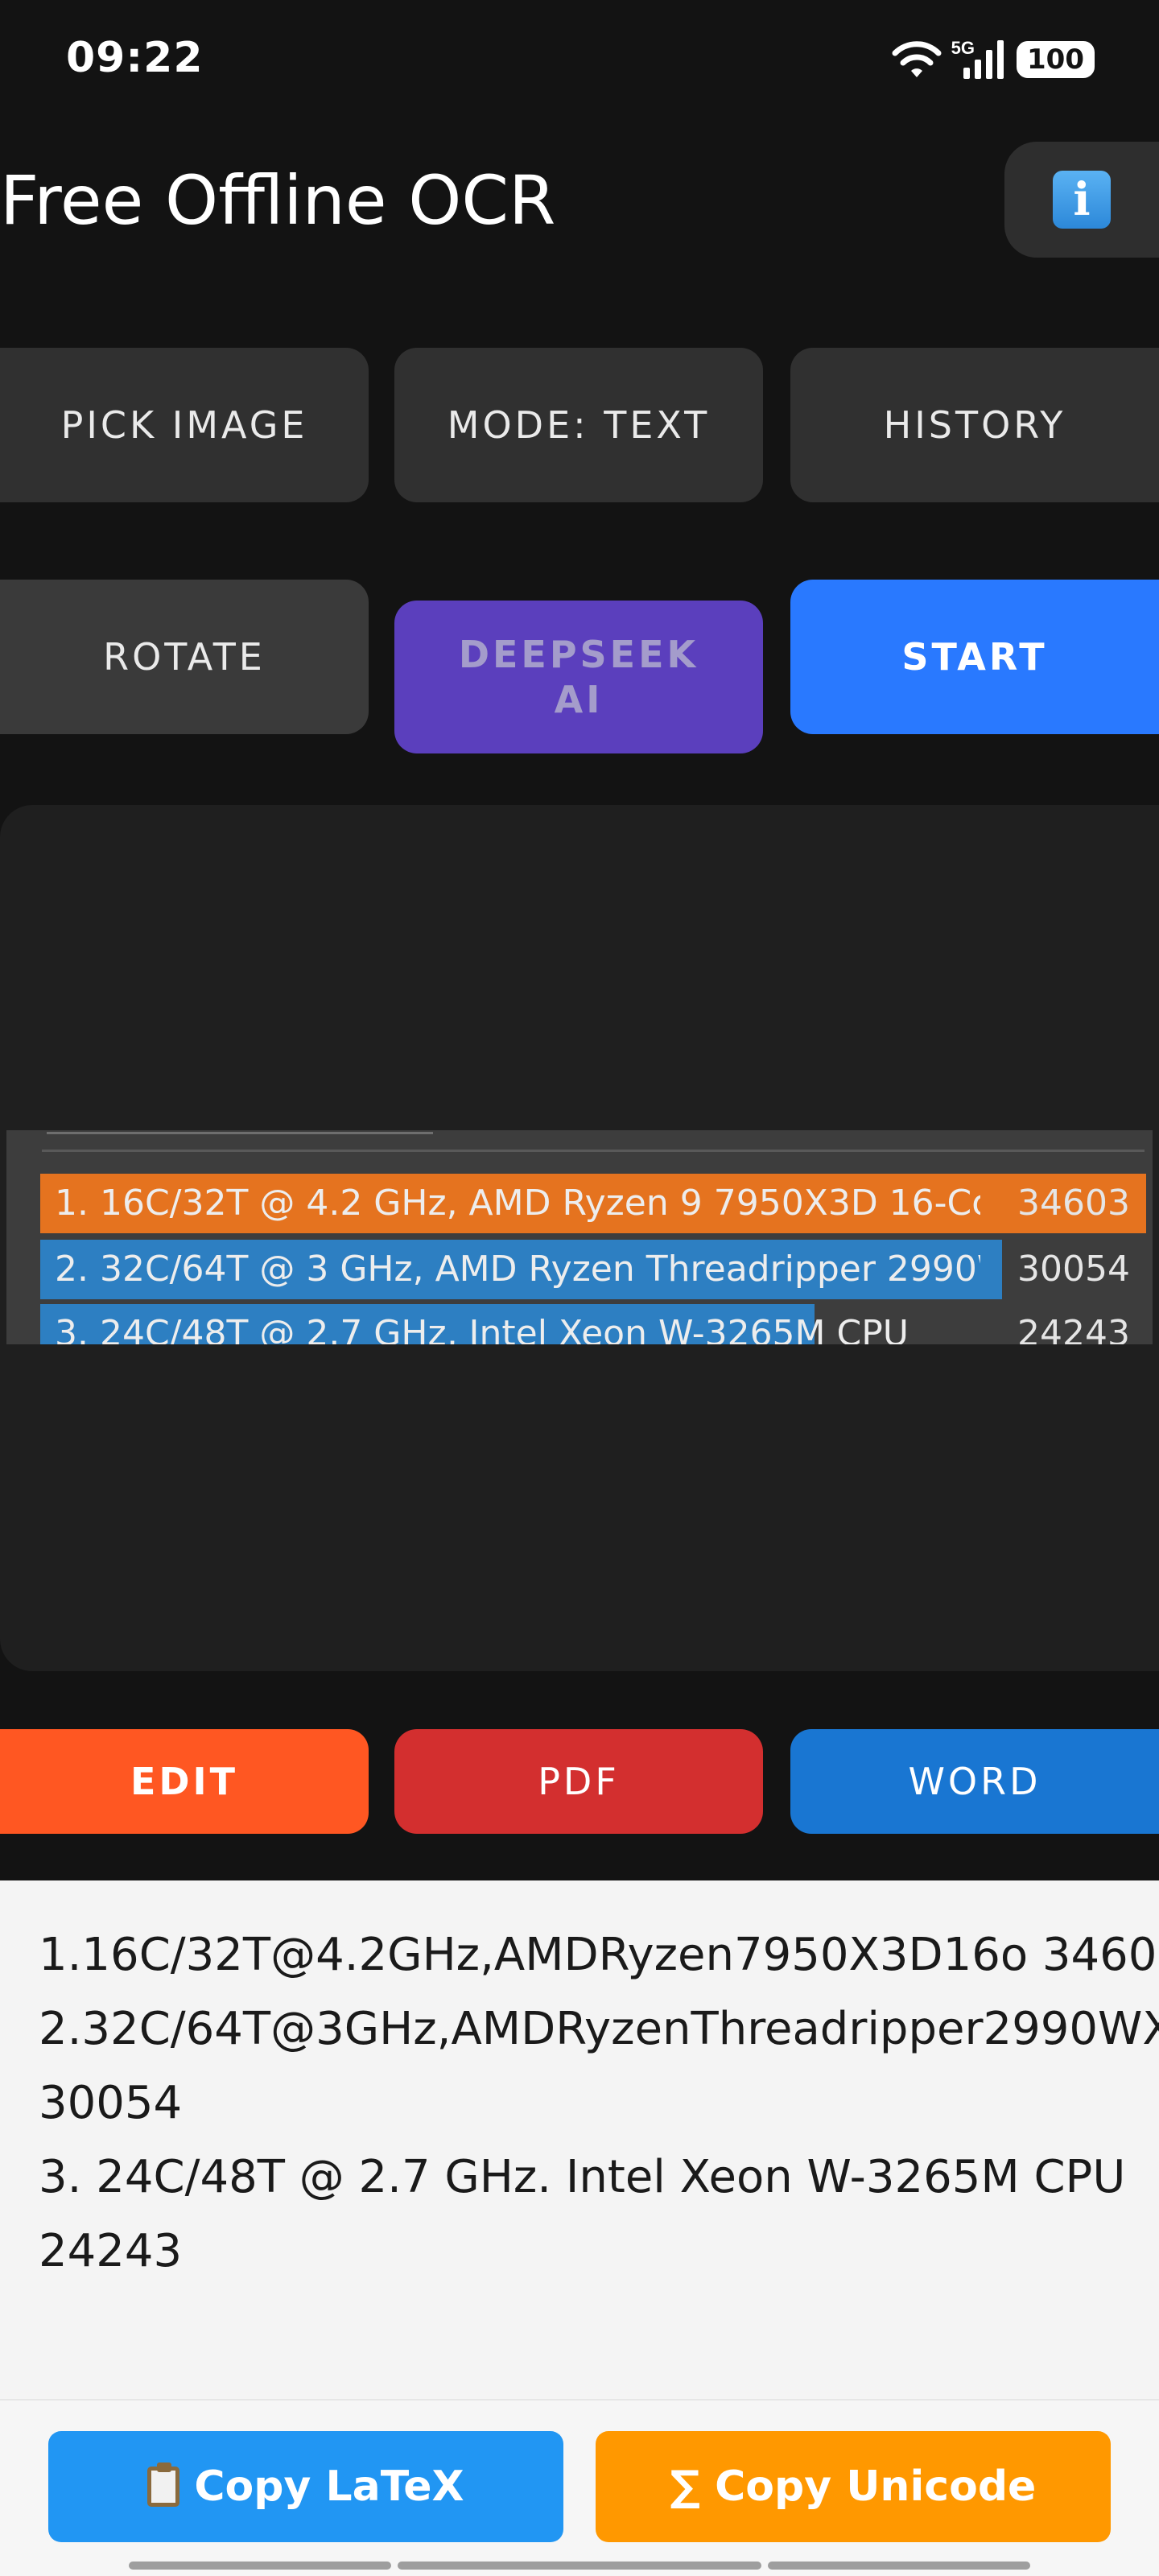  I want to click on edit-label: EDIT, so click(184, 1781).